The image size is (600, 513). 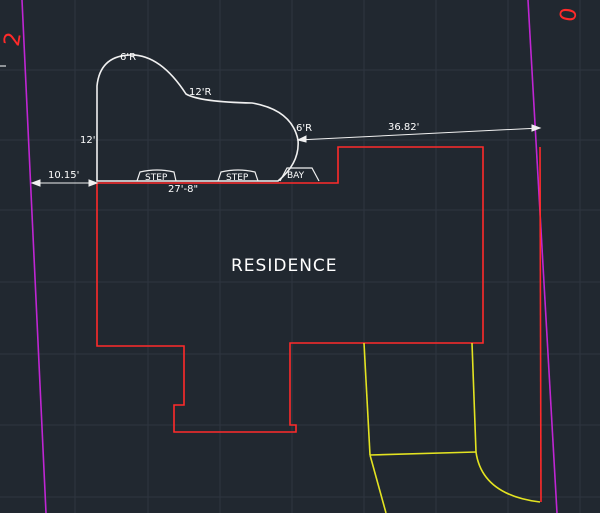 What do you see at coordinates (156, 178) in the screenshot?
I see `step-label-1: STEP` at bounding box center [156, 178].